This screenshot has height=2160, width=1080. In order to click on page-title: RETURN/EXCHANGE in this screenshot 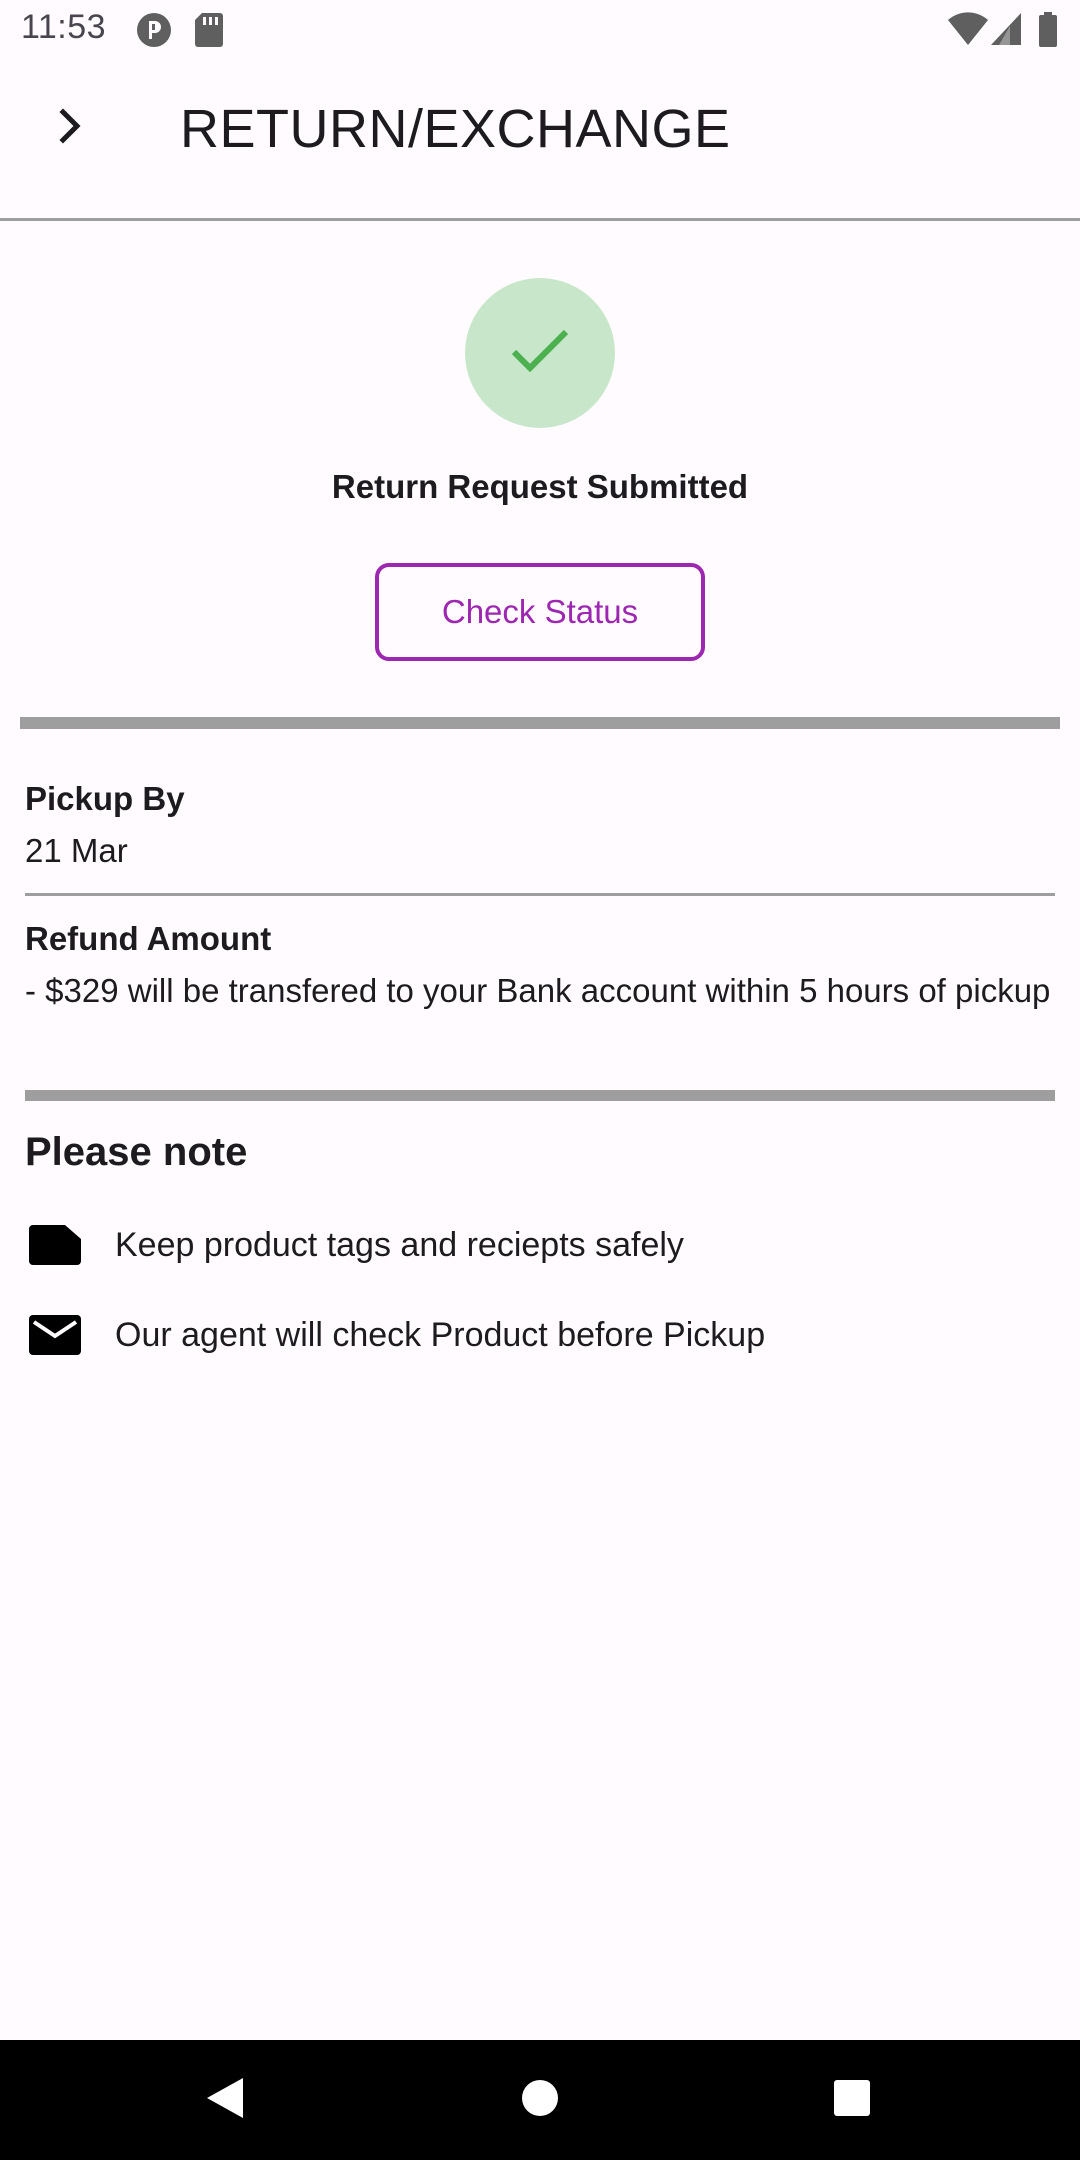, I will do `click(455, 129)`.